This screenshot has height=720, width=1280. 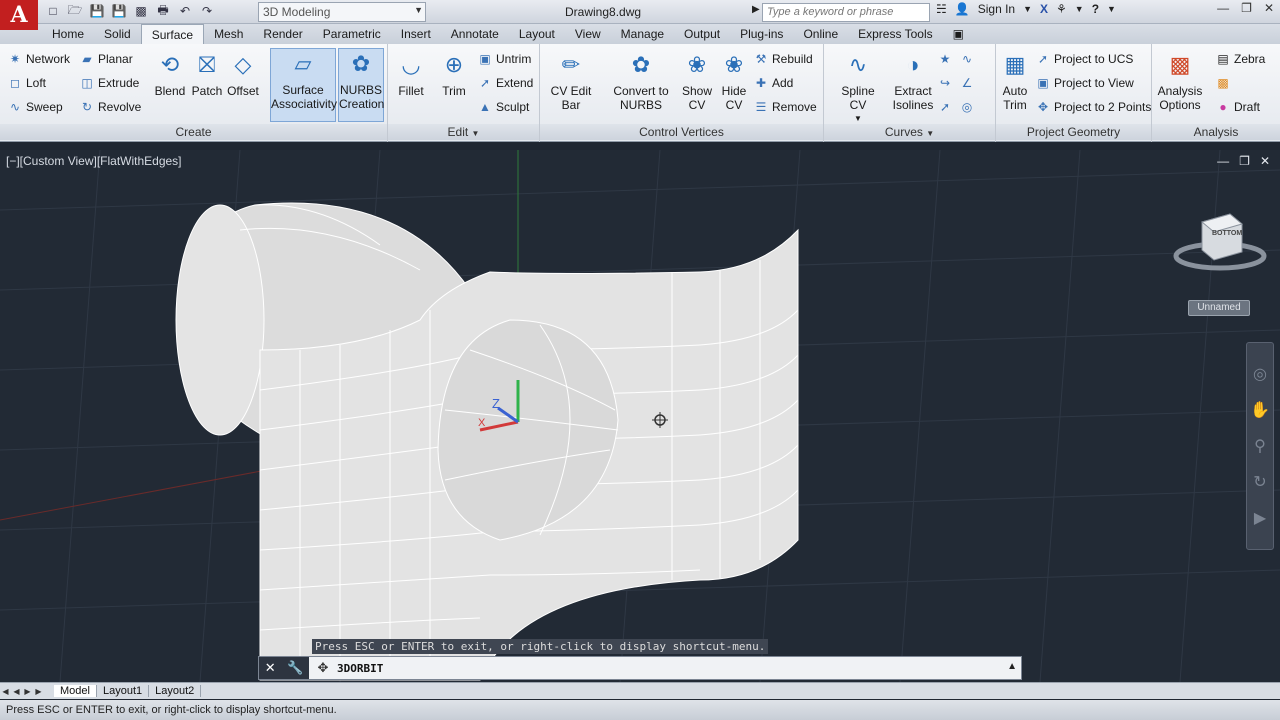 What do you see at coordinates (1015, 81) in the screenshot?
I see `auto-trim-toggle: ▦ Auto Trim` at bounding box center [1015, 81].